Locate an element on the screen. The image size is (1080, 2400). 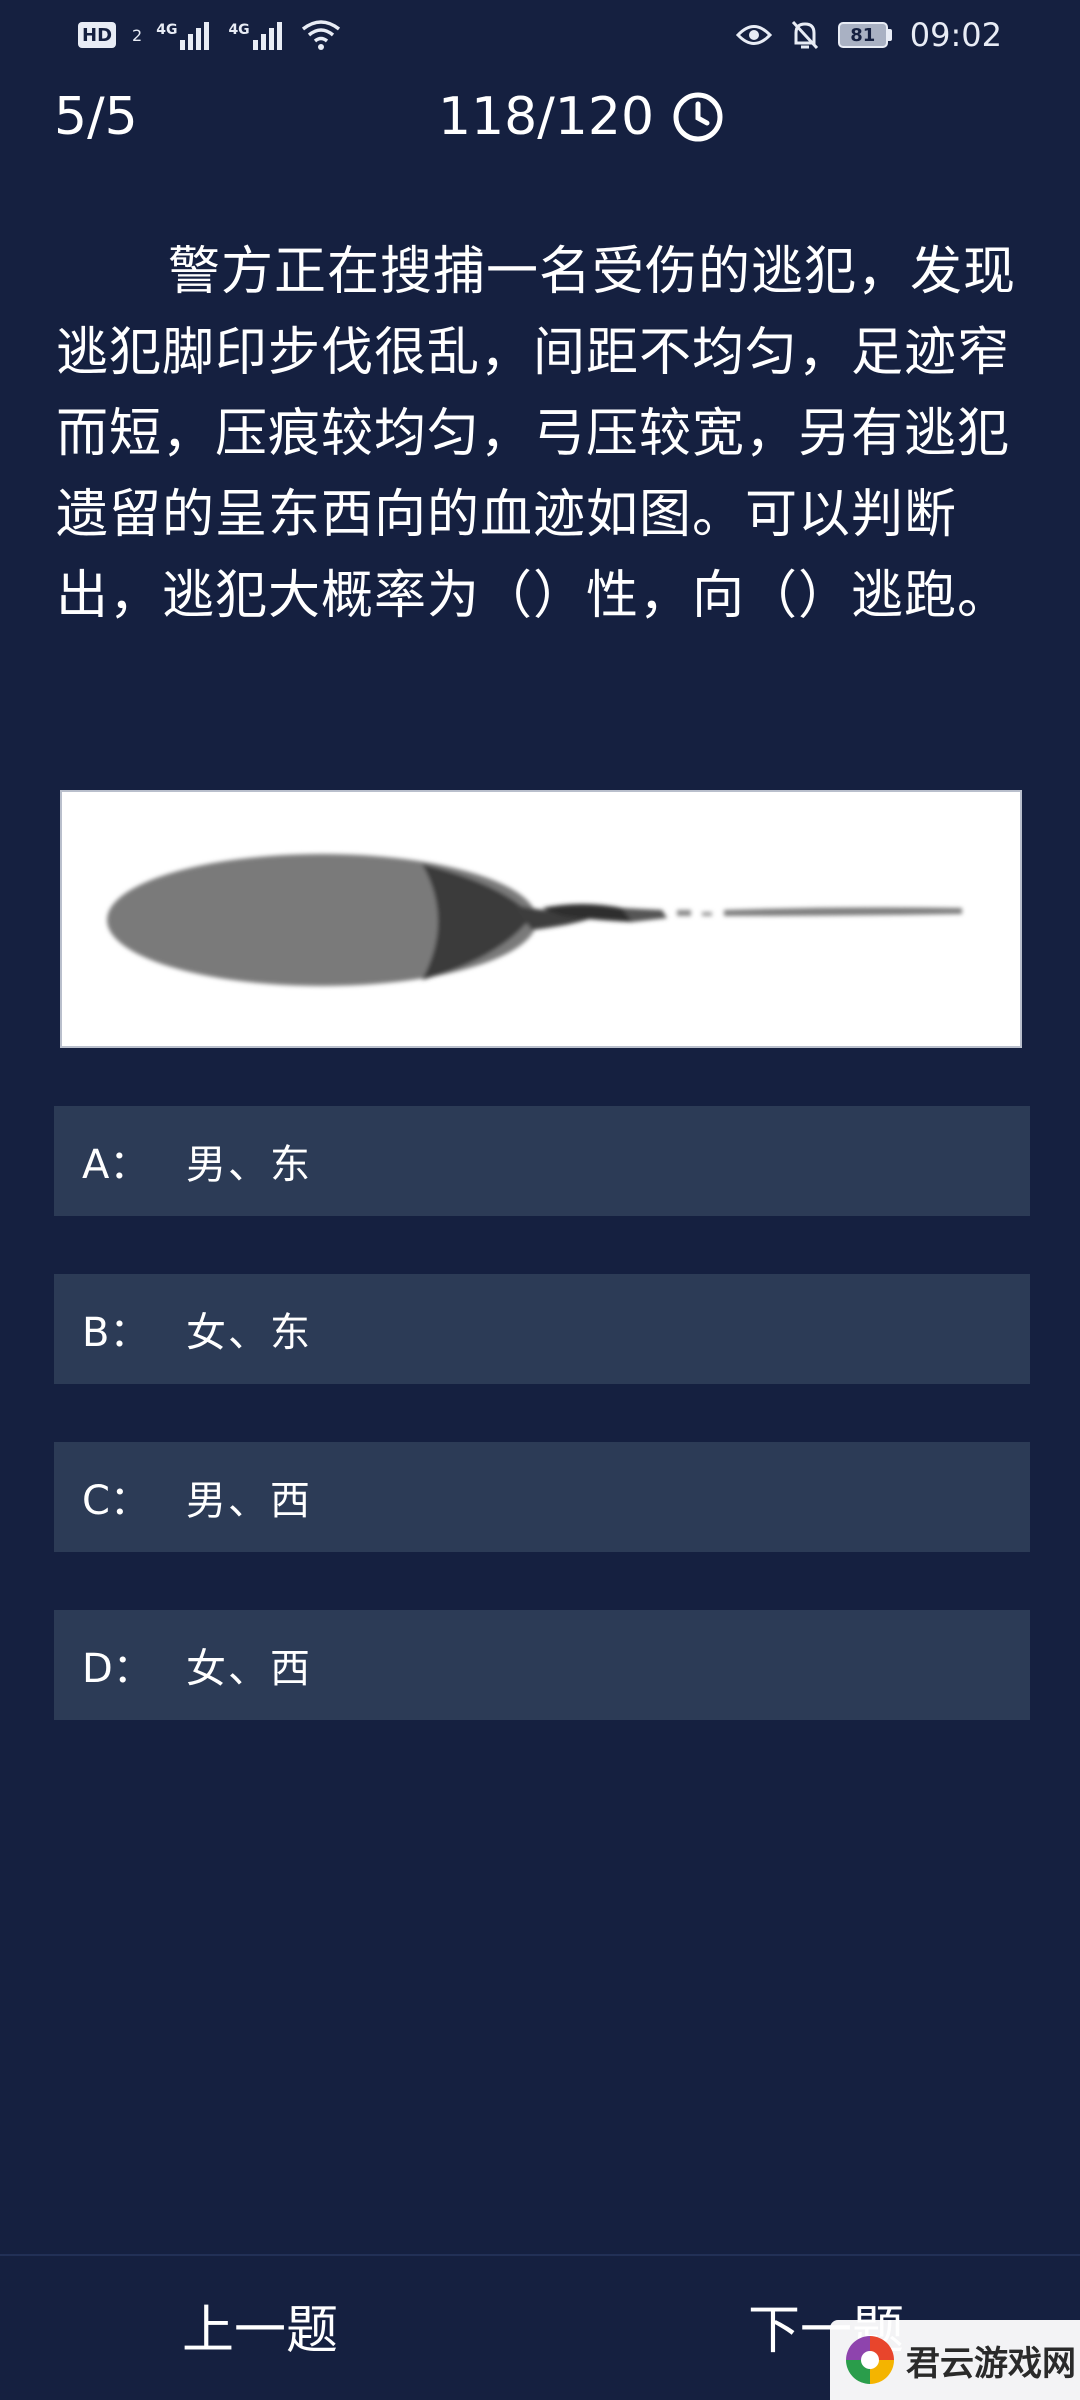
option-text: 女、东 is located at coordinates (249, 1333).